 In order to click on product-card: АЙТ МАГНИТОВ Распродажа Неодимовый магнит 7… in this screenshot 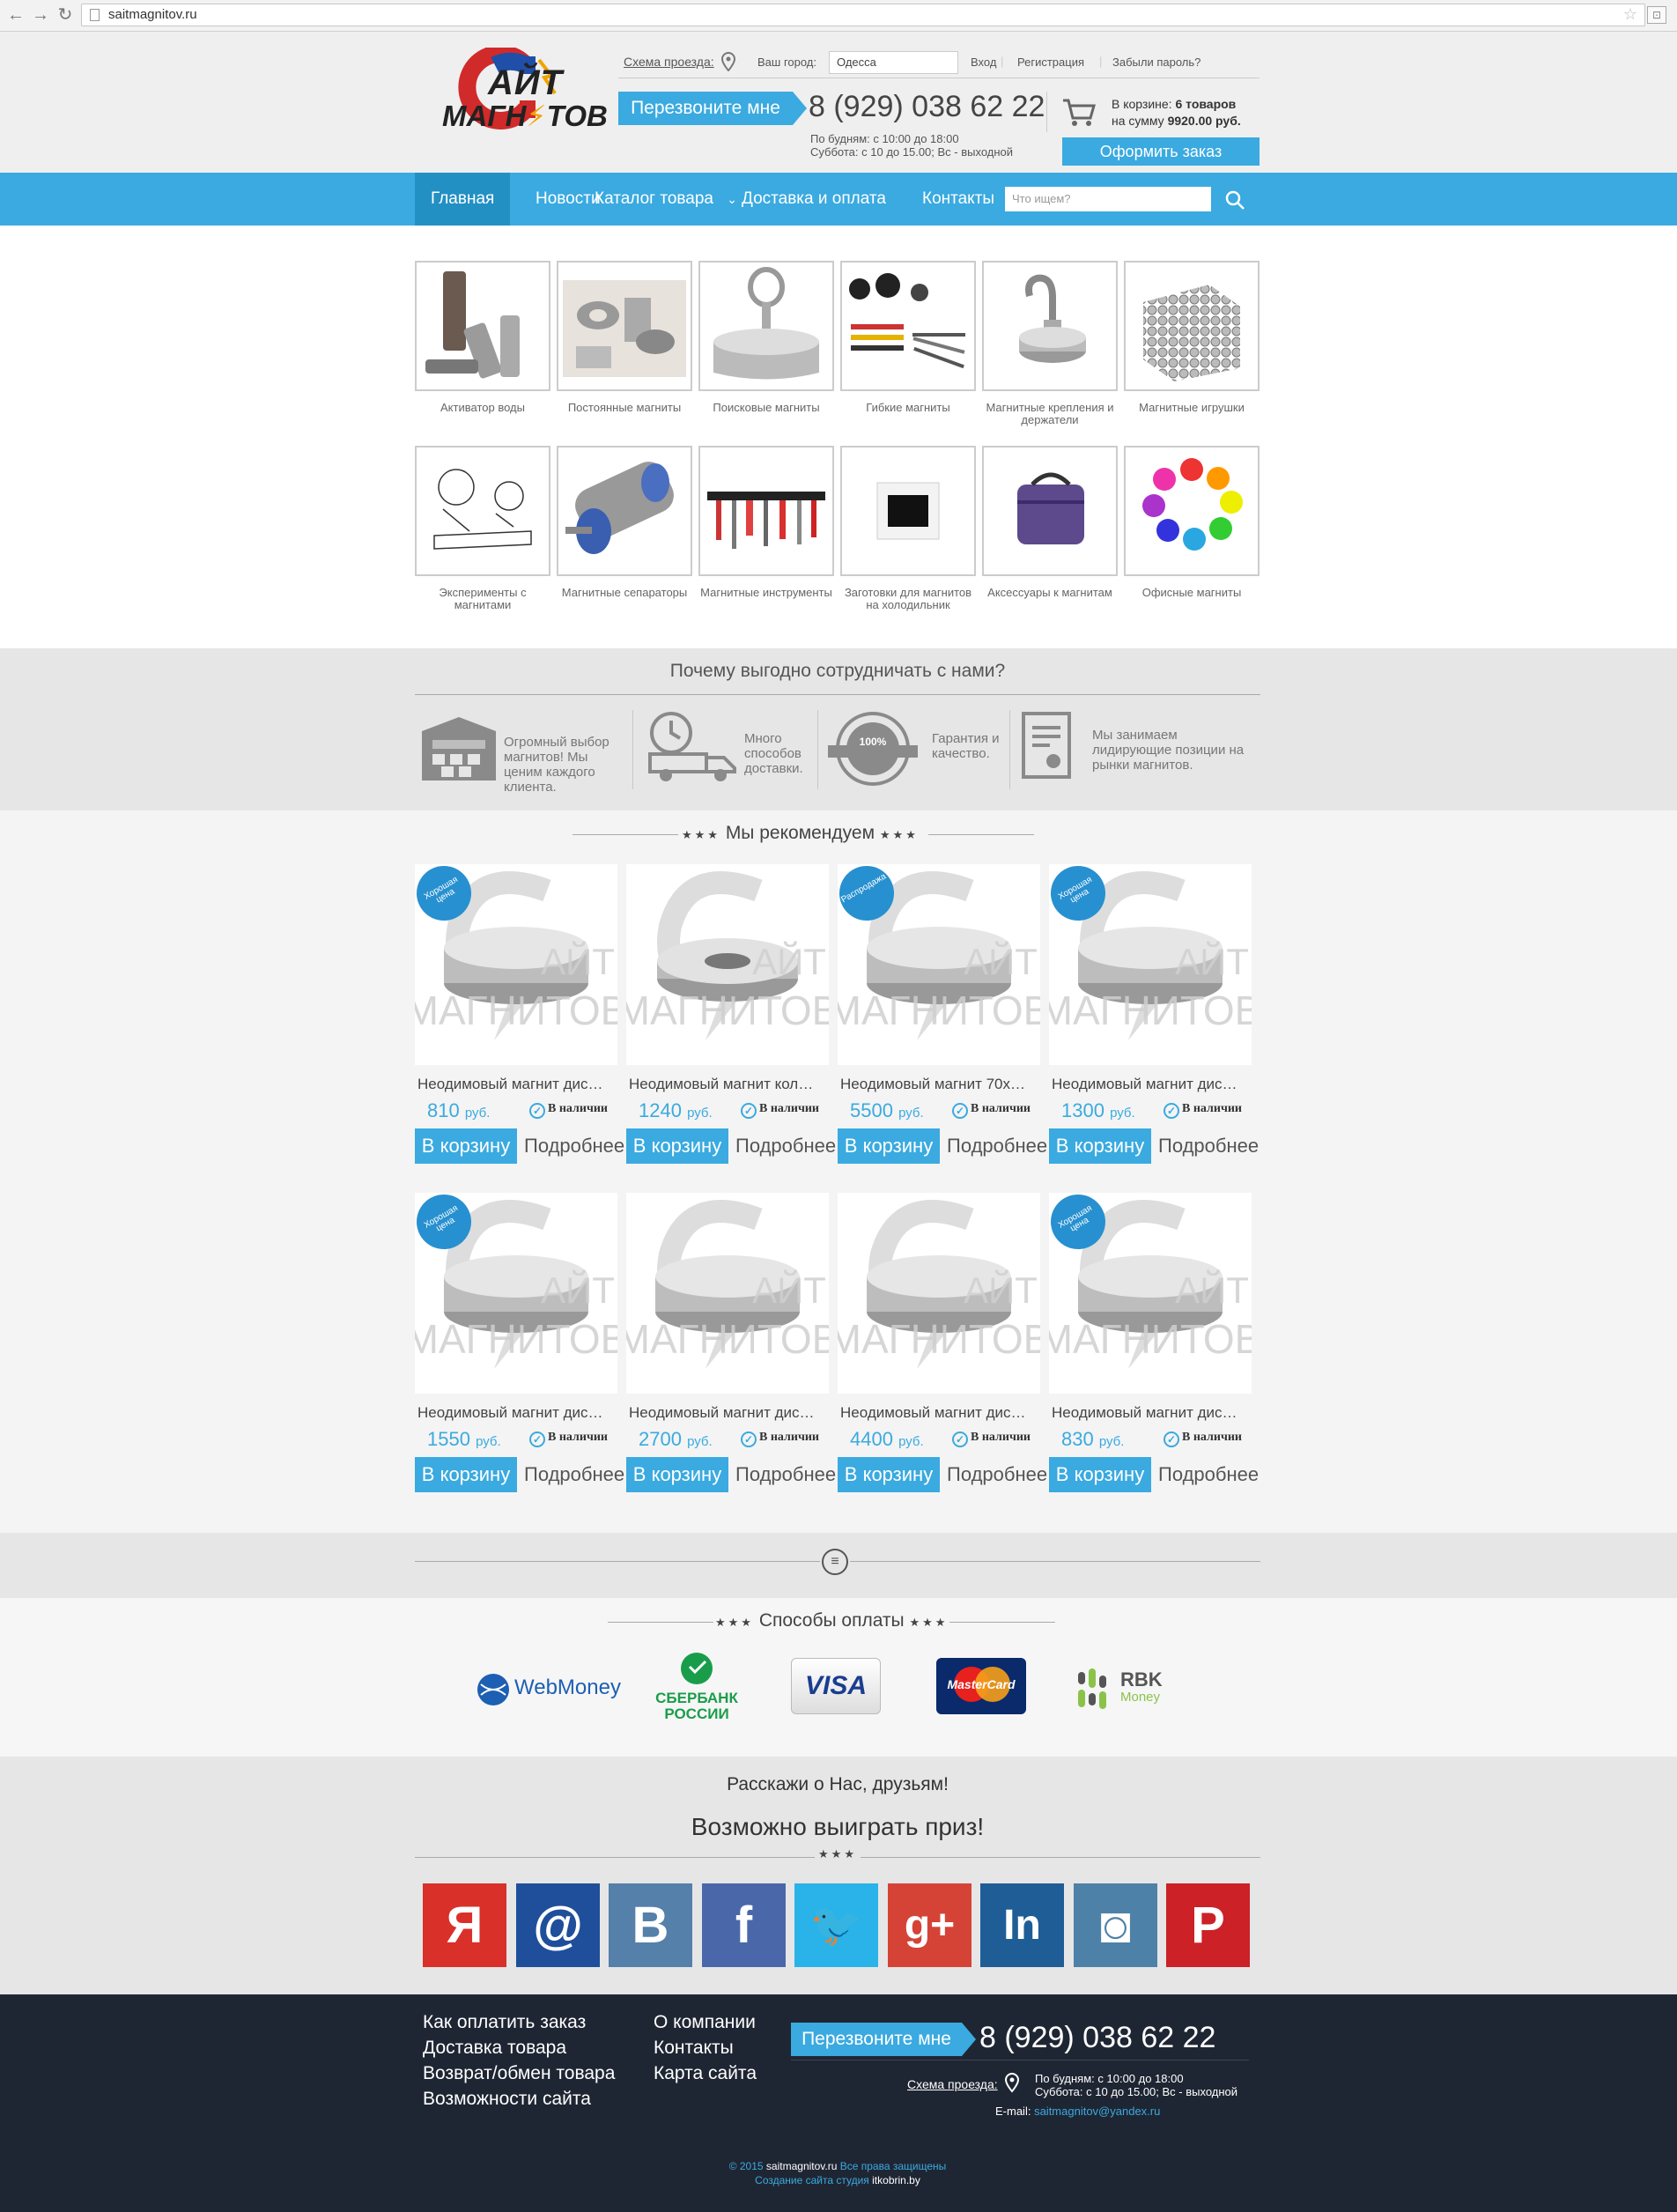, I will do `click(942, 1018)`.